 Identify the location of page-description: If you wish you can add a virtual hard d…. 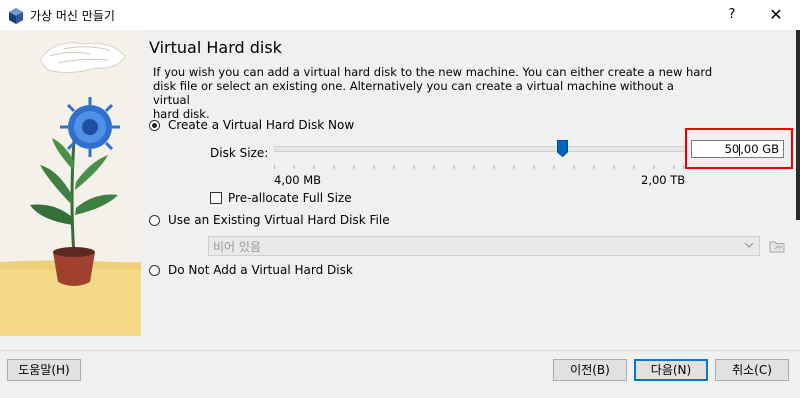
(433, 93).